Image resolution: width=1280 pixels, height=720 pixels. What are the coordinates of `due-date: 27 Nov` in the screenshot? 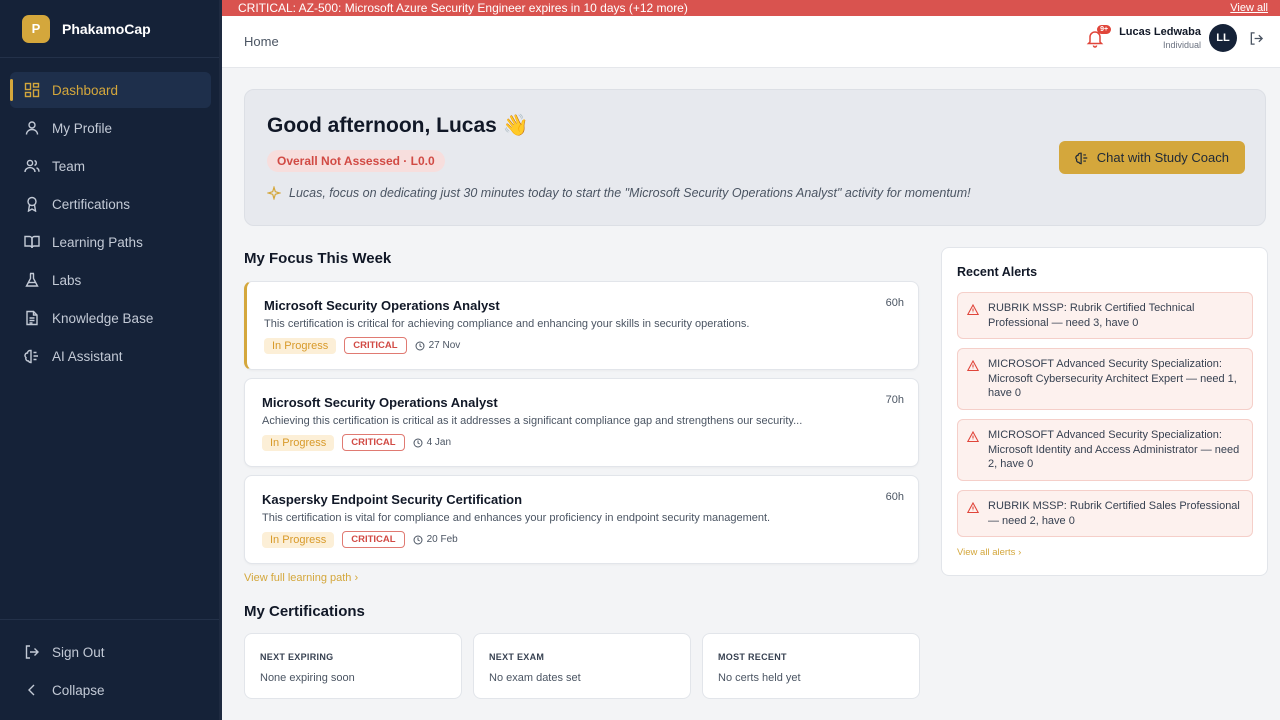 It's located at (438, 345).